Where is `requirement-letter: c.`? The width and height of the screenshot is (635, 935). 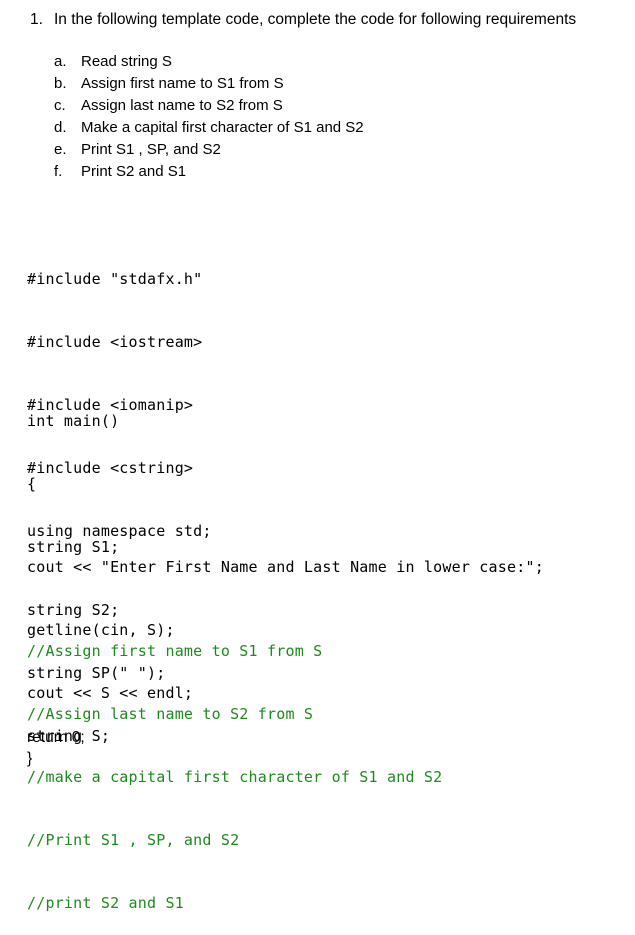 requirement-letter: c. is located at coordinates (60, 105).